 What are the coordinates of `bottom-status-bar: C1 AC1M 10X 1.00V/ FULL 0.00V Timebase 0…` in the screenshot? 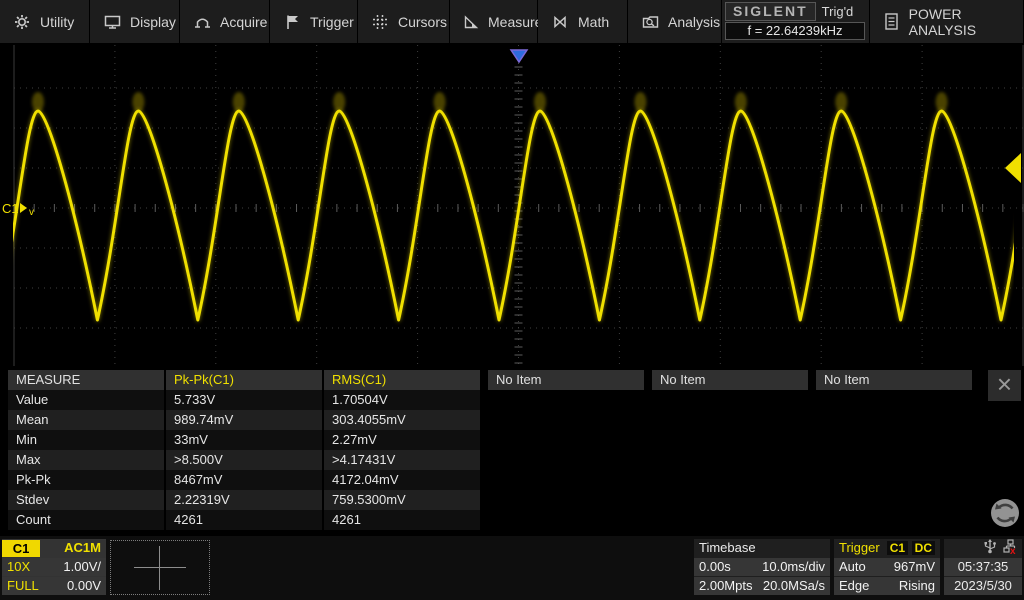 It's located at (512, 568).